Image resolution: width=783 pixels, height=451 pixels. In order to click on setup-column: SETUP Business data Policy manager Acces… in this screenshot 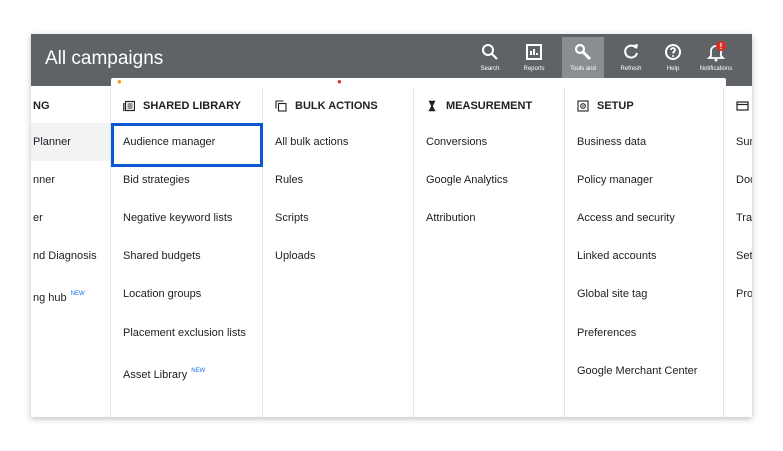, I will do `click(644, 252)`.